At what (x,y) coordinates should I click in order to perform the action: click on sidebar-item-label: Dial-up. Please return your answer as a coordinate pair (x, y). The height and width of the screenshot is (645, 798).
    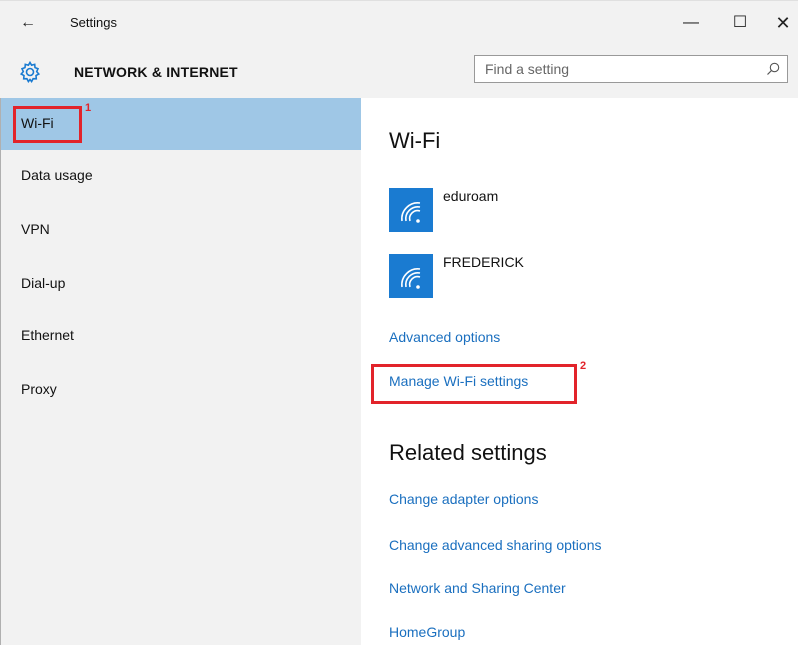
    Looking at the image, I should click on (43, 283).